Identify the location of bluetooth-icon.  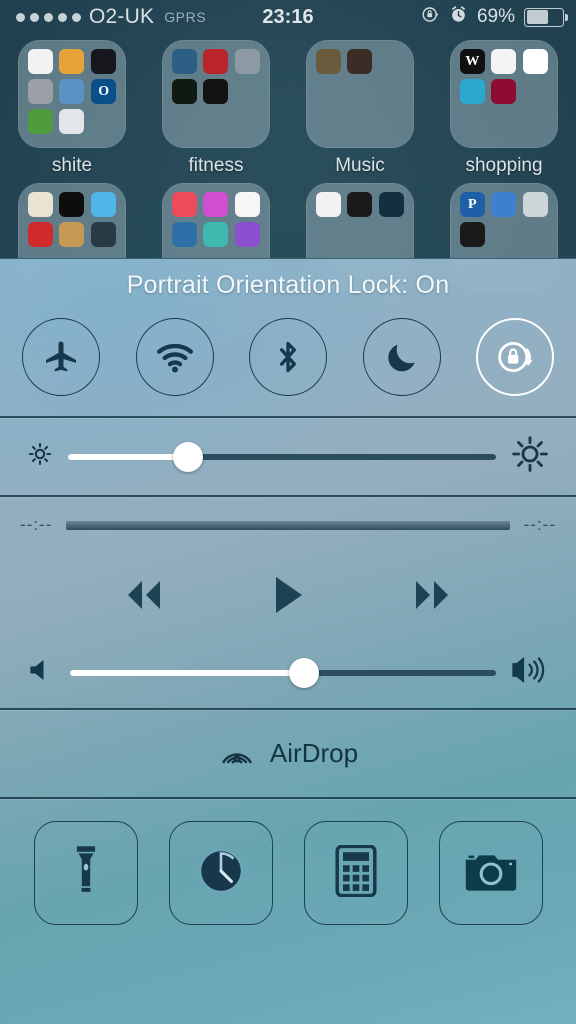
(288, 357).